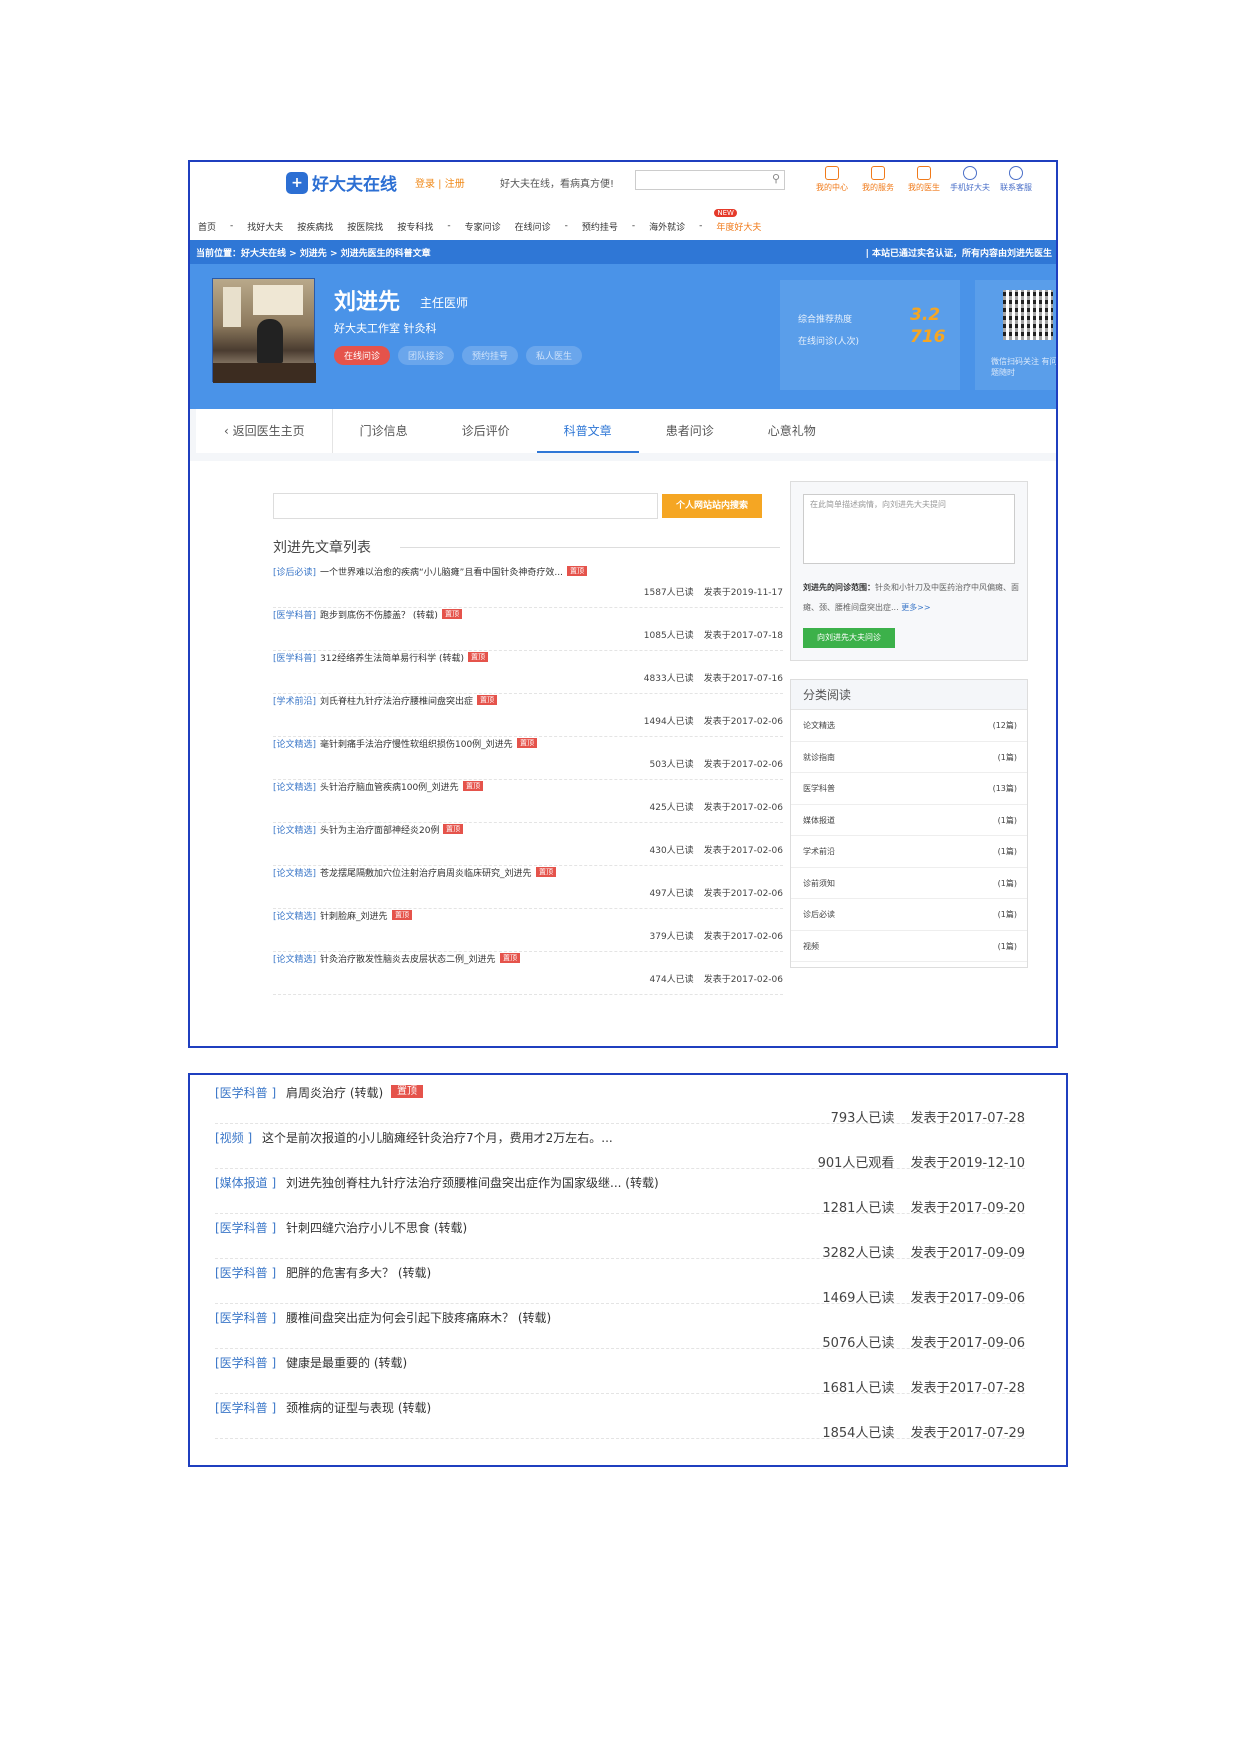 The height and width of the screenshot is (1753, 1240). I want to click on article-title: 健康是最重要的 (转载), so click(346, 1362).